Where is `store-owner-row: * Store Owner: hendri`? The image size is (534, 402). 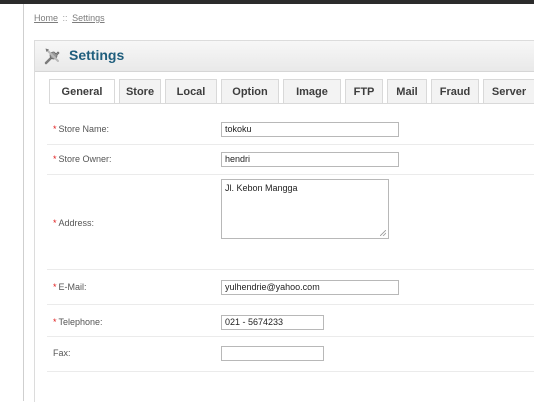 store-owner-row: * Store Owner: hendri is located at coordinates (290, 159).